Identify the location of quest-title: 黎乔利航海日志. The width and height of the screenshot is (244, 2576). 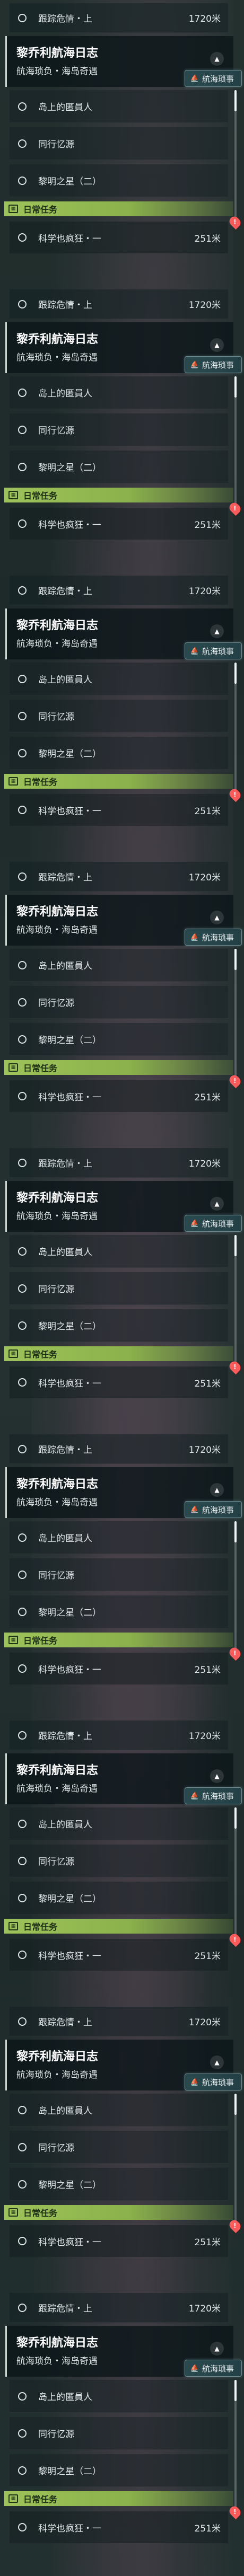
(58, 912).